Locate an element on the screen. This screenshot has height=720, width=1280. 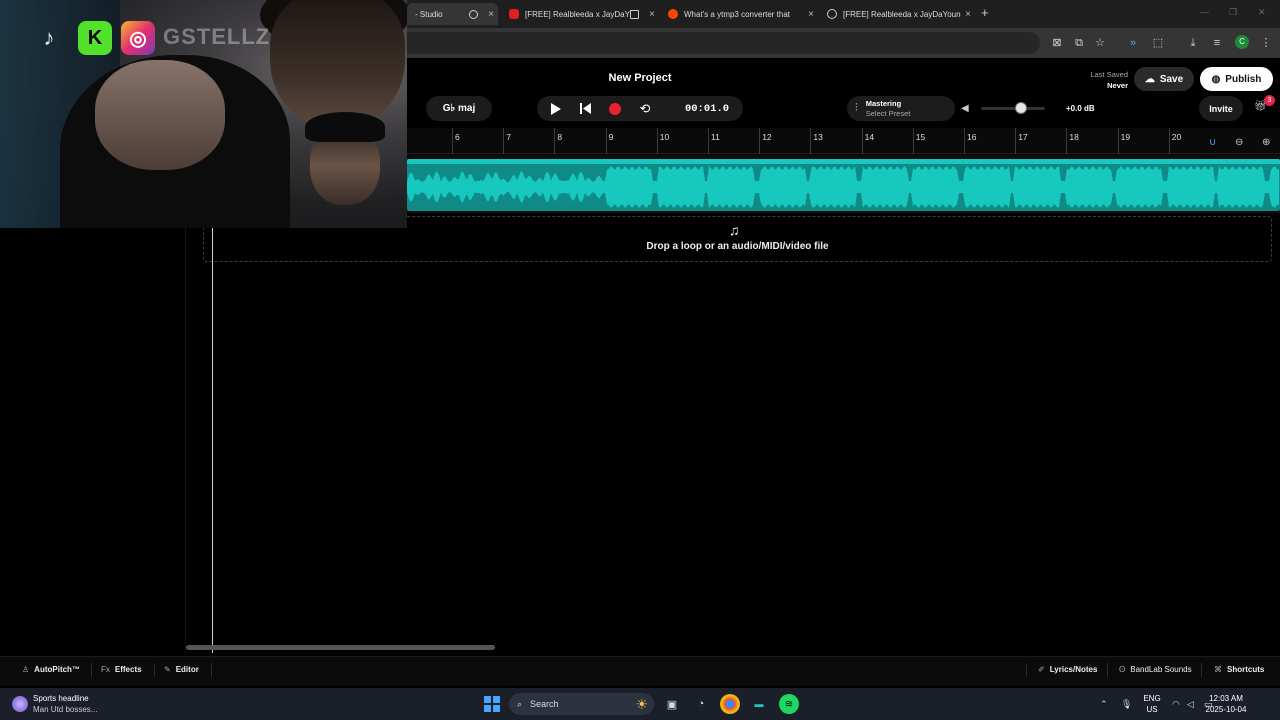
master-volume-handle is located at coordinates (1020, 108).